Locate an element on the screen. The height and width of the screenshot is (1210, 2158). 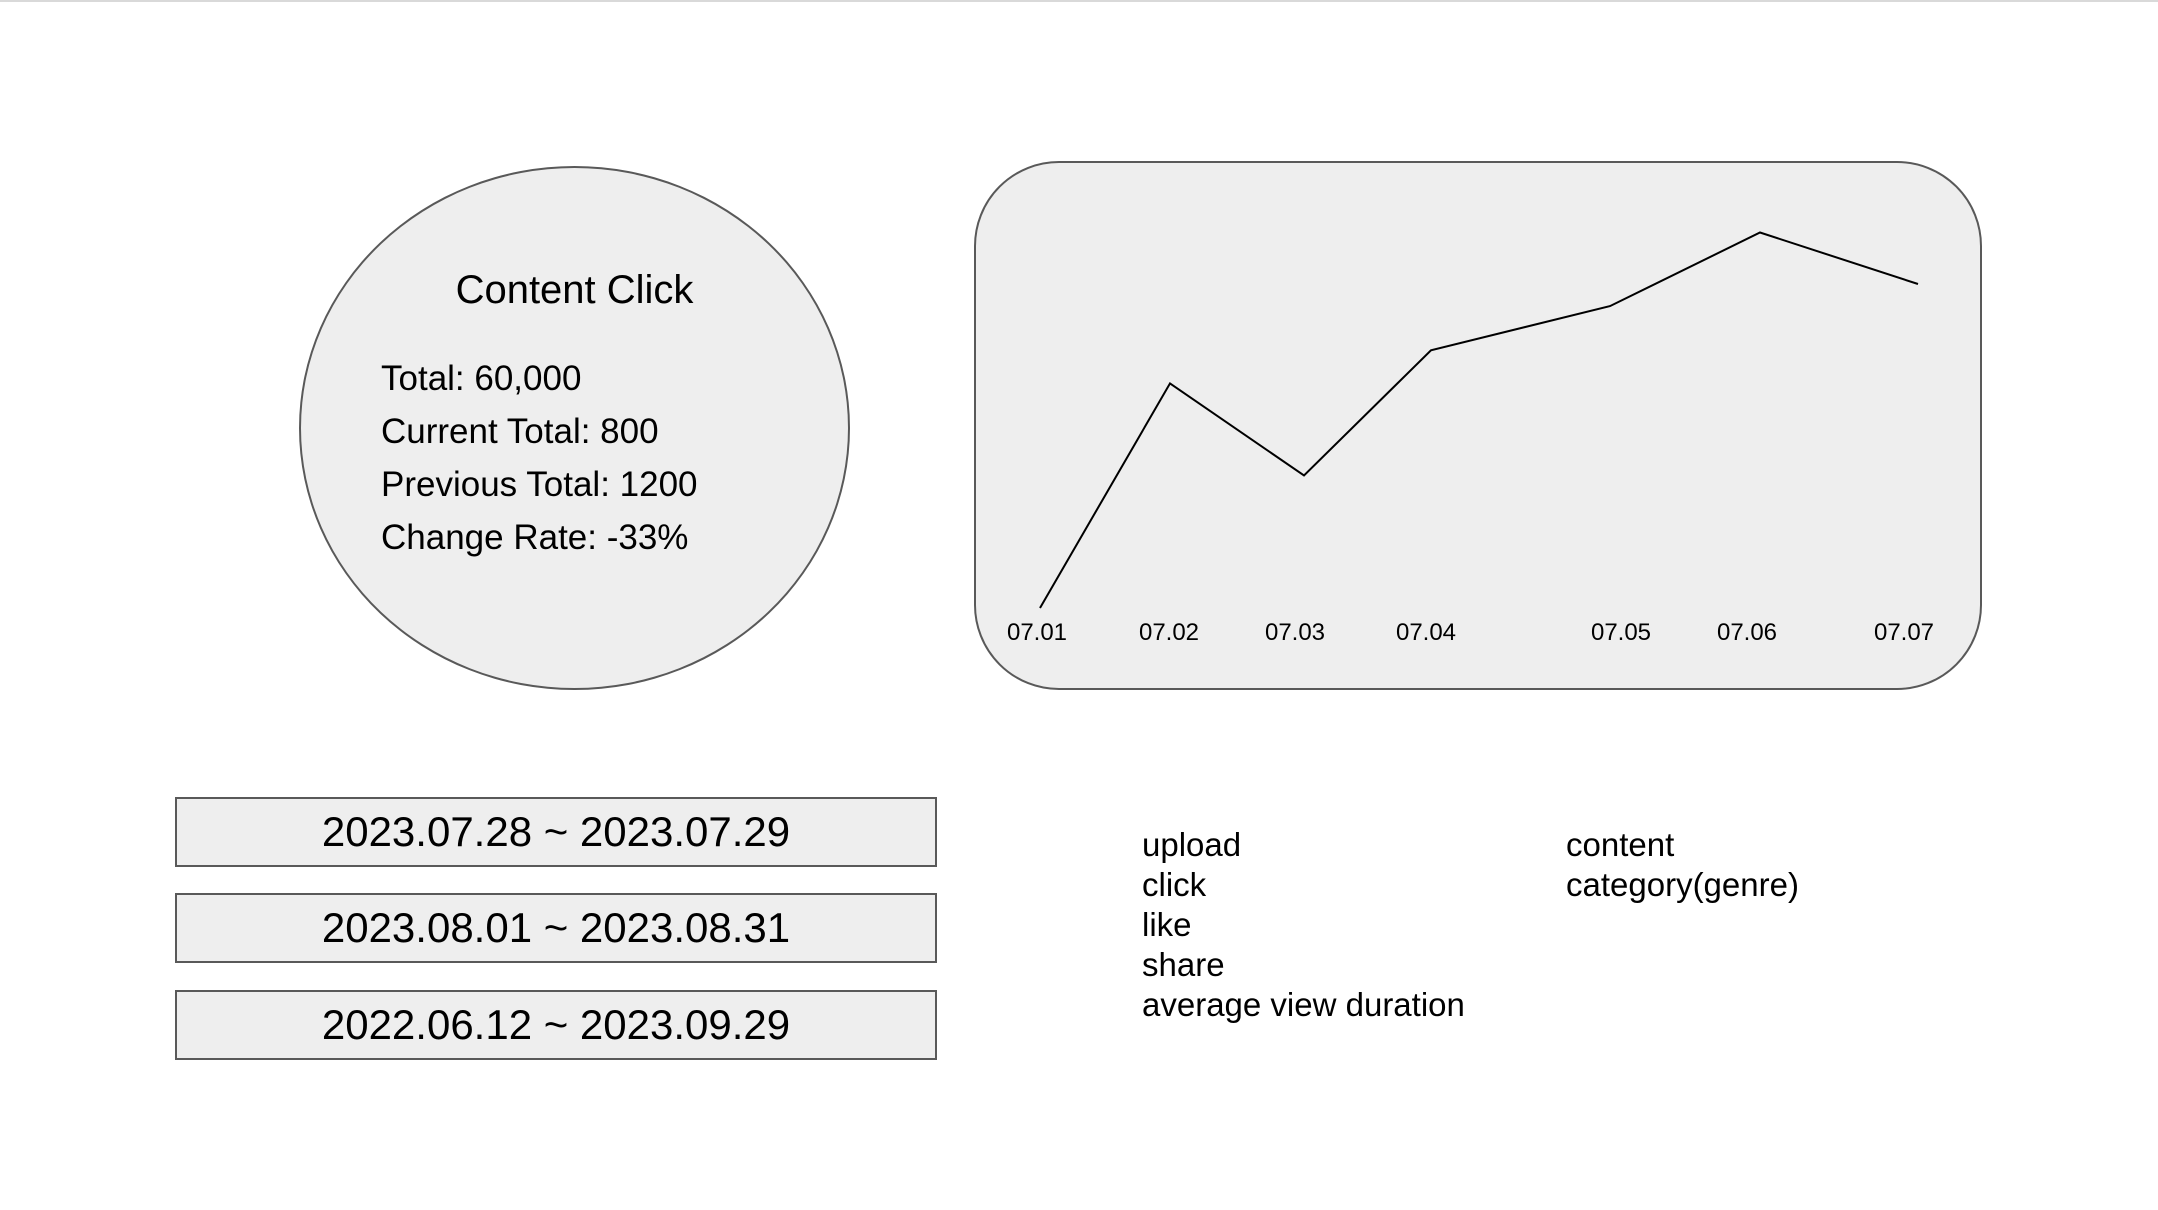
metric-upload: upload is located at coordinates (1303, 845).